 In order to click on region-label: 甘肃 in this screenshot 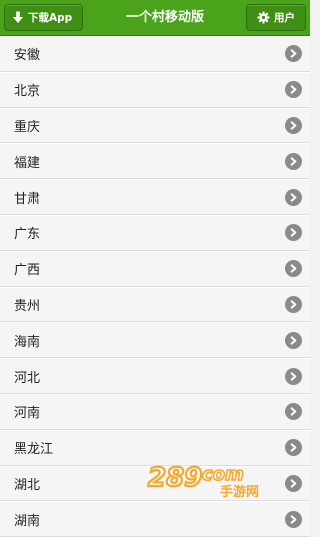, I will do `click(27, 199)`.